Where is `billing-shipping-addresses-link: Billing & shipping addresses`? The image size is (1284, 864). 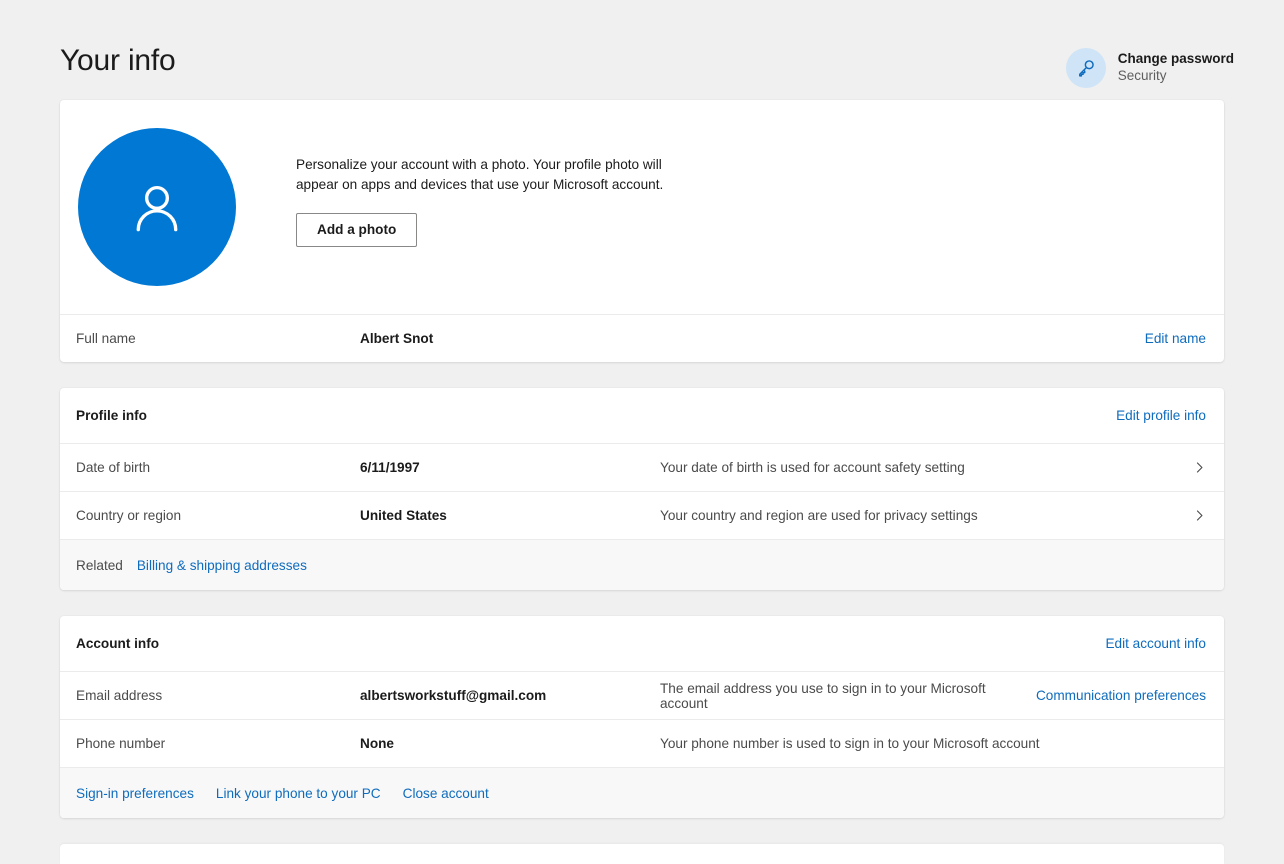
billing-shipping-addresses-link: Billing & shipping addresses is located at coordinates (222, 565).